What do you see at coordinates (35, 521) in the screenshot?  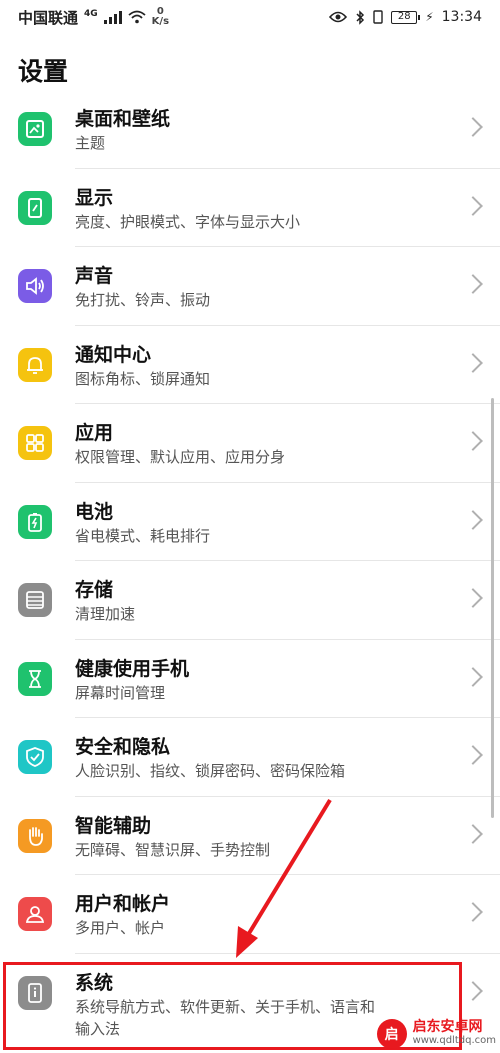 I see `battery-icon` at bounding box center [35, 521].